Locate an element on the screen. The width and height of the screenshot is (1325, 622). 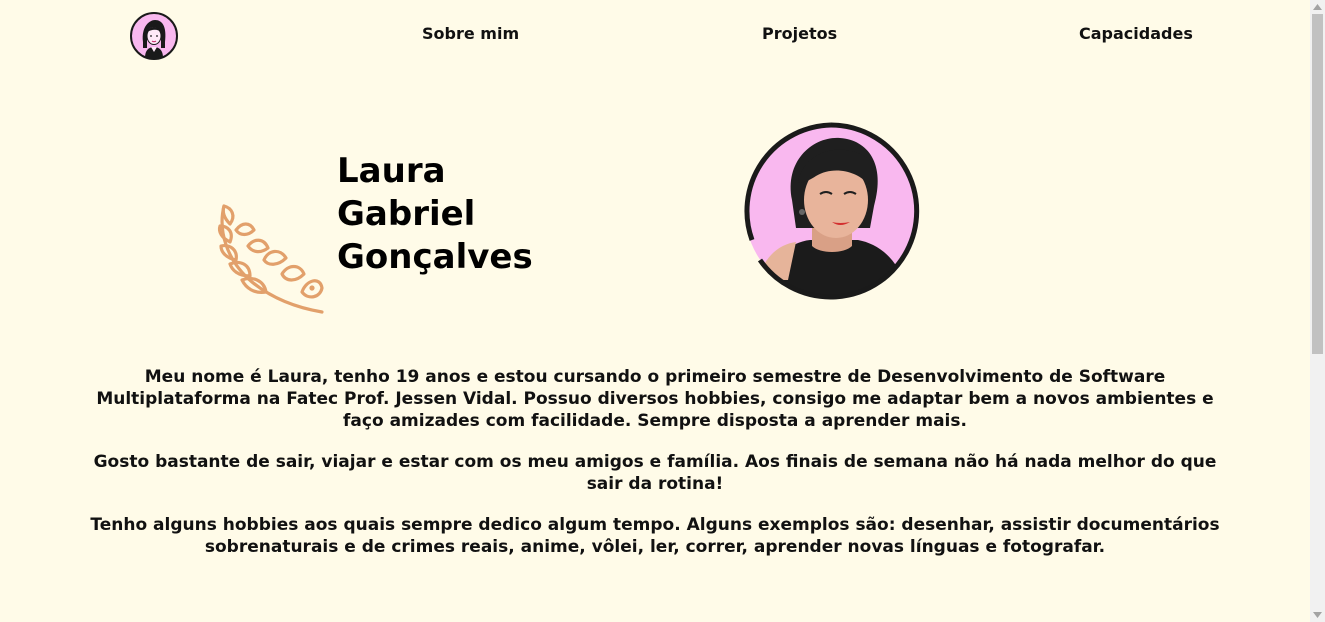
scroll-up-arrow-icon is located at coordinates (1317, 7).